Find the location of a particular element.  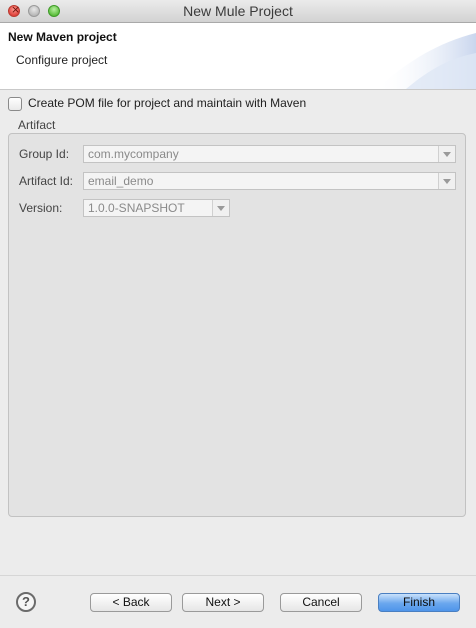

wizard-header: New Maven project Configure project is located at coordinates (238, 56).